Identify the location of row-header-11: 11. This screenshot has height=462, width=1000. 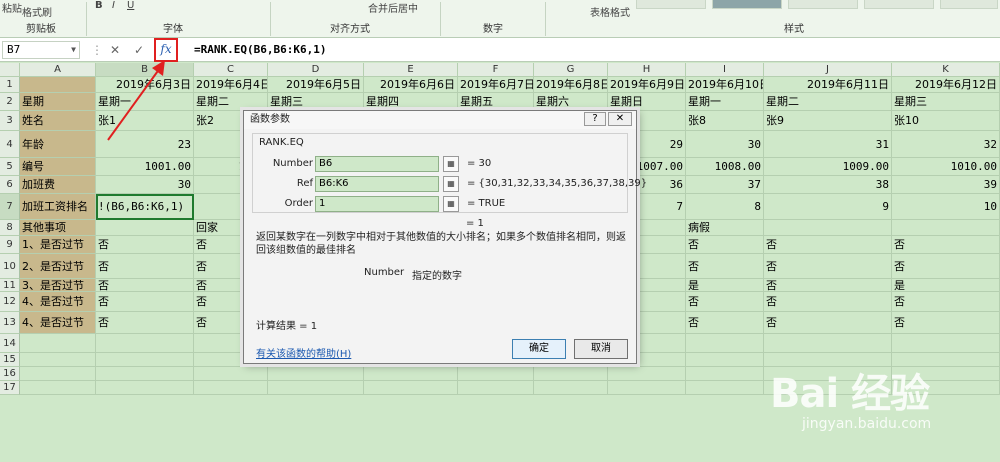
(10, 285).